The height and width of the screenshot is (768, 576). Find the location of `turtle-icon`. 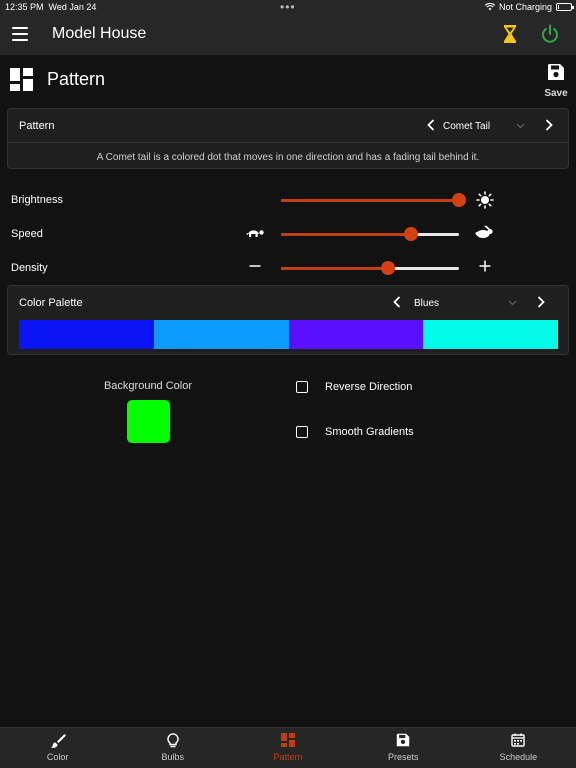

turtle-icon is located at coordinates (254, 234).